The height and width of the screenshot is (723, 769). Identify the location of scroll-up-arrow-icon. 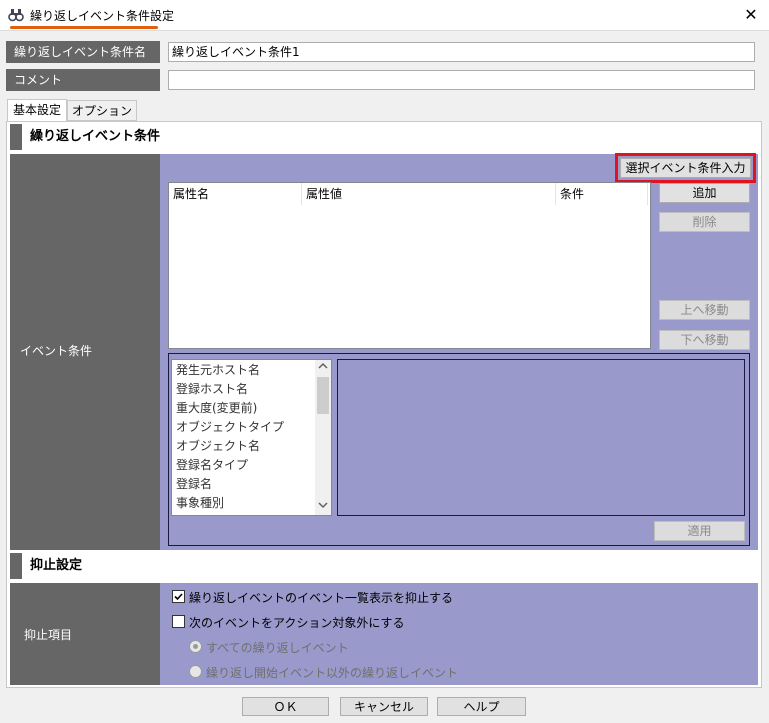
(323, 368).